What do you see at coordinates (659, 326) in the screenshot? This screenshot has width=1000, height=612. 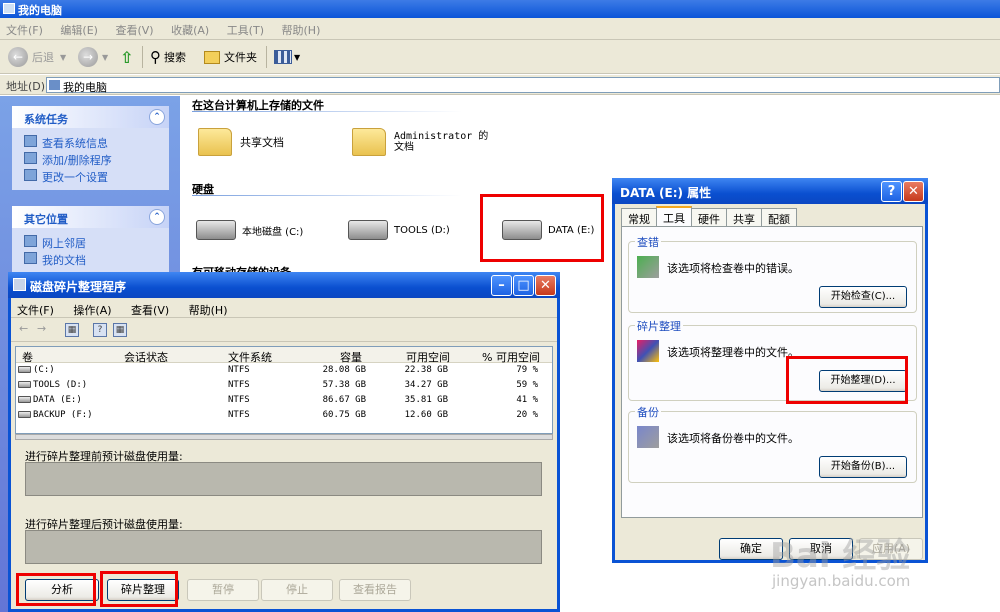 I see `defrag-legend: 碎片整理` at bounding box center [659, 326].